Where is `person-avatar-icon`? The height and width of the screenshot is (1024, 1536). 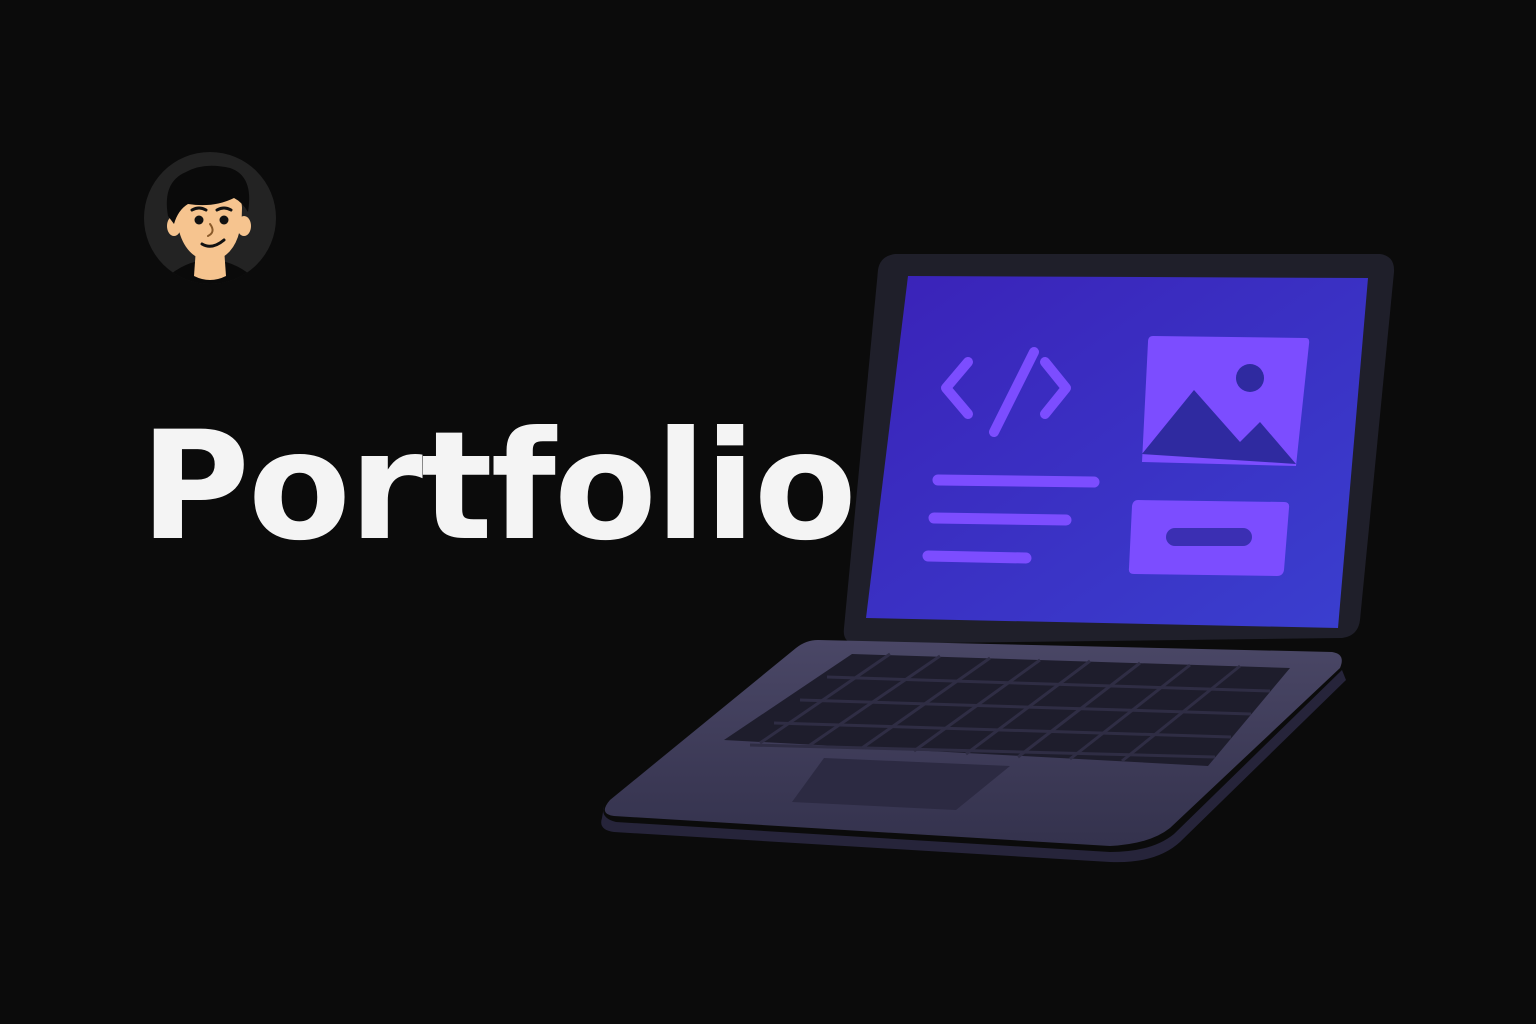
person-avatar-icon is located at coordinates (210, 218).